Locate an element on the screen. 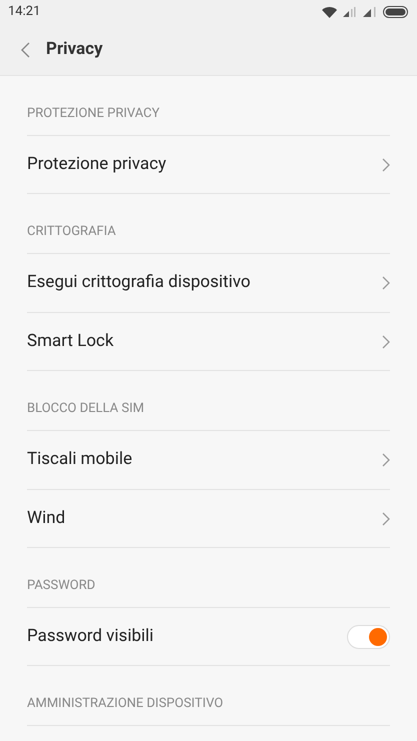 This screenshot has height=741, width=417. section-header: PASSWORD is located at coordinates (61, 585).